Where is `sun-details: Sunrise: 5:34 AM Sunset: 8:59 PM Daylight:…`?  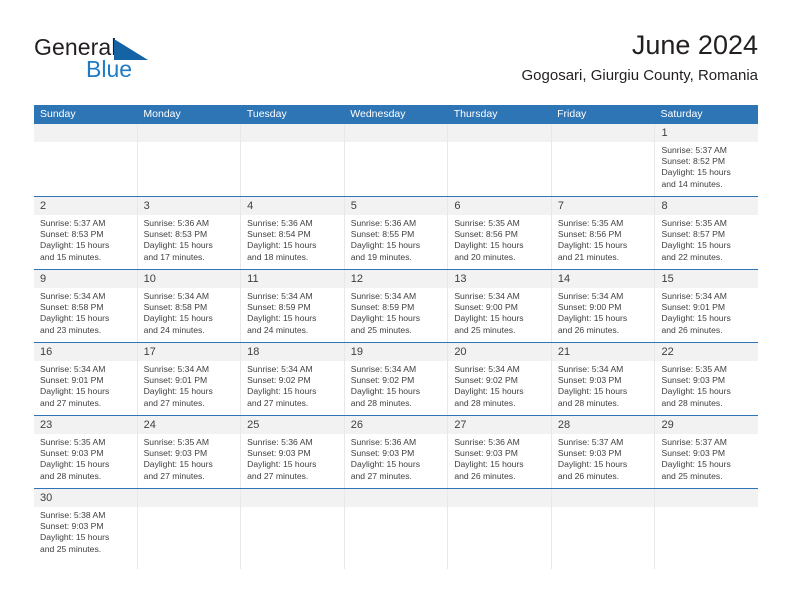 sun-details: Sunrise: 5:34 AM Sunset: 8:59 PM Daylight:… is located at coordinates (396, 314).